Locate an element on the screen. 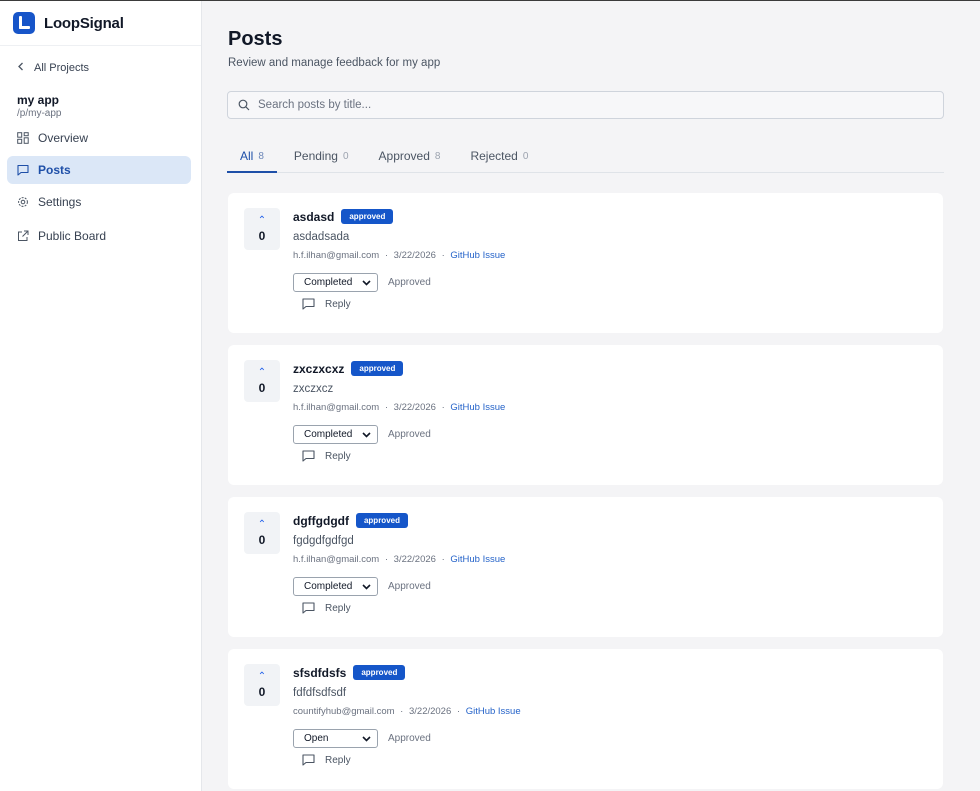 This screenshot has width=980, height=791. tab-count: 0 is located at coordinates (345, 156).